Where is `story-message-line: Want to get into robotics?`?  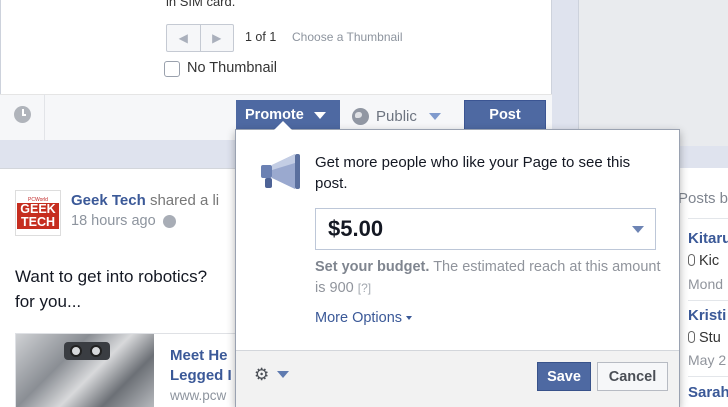 story-message-line: Want to get into robotics? is located at coordinates (111, 276).